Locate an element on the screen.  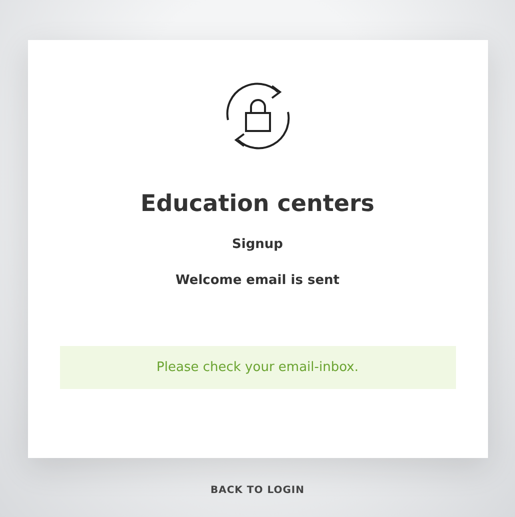
back-to-login-link: BACK TO LOGIN is located at coordinates (257, 490).